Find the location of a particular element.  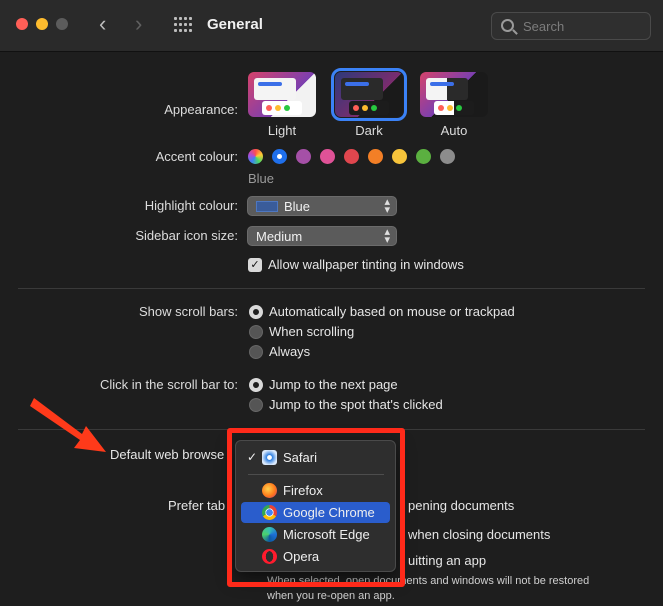

annotation-arrow-icon is located at coordinates (68, 425).